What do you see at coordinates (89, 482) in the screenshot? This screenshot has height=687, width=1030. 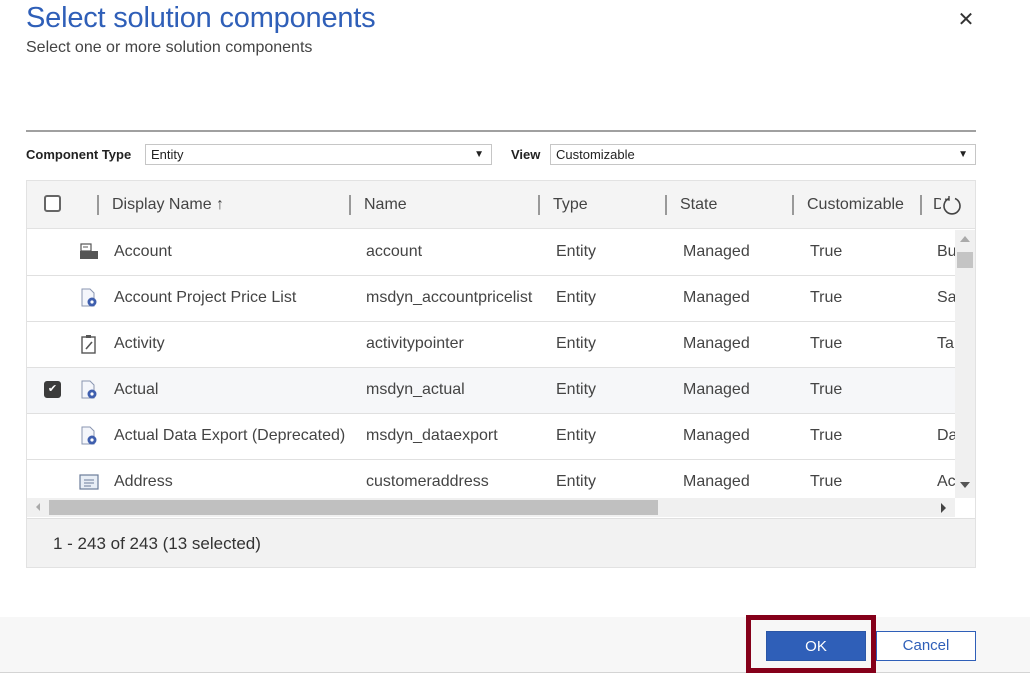 I see `address-card-icon` at bounding box center [89, 482].